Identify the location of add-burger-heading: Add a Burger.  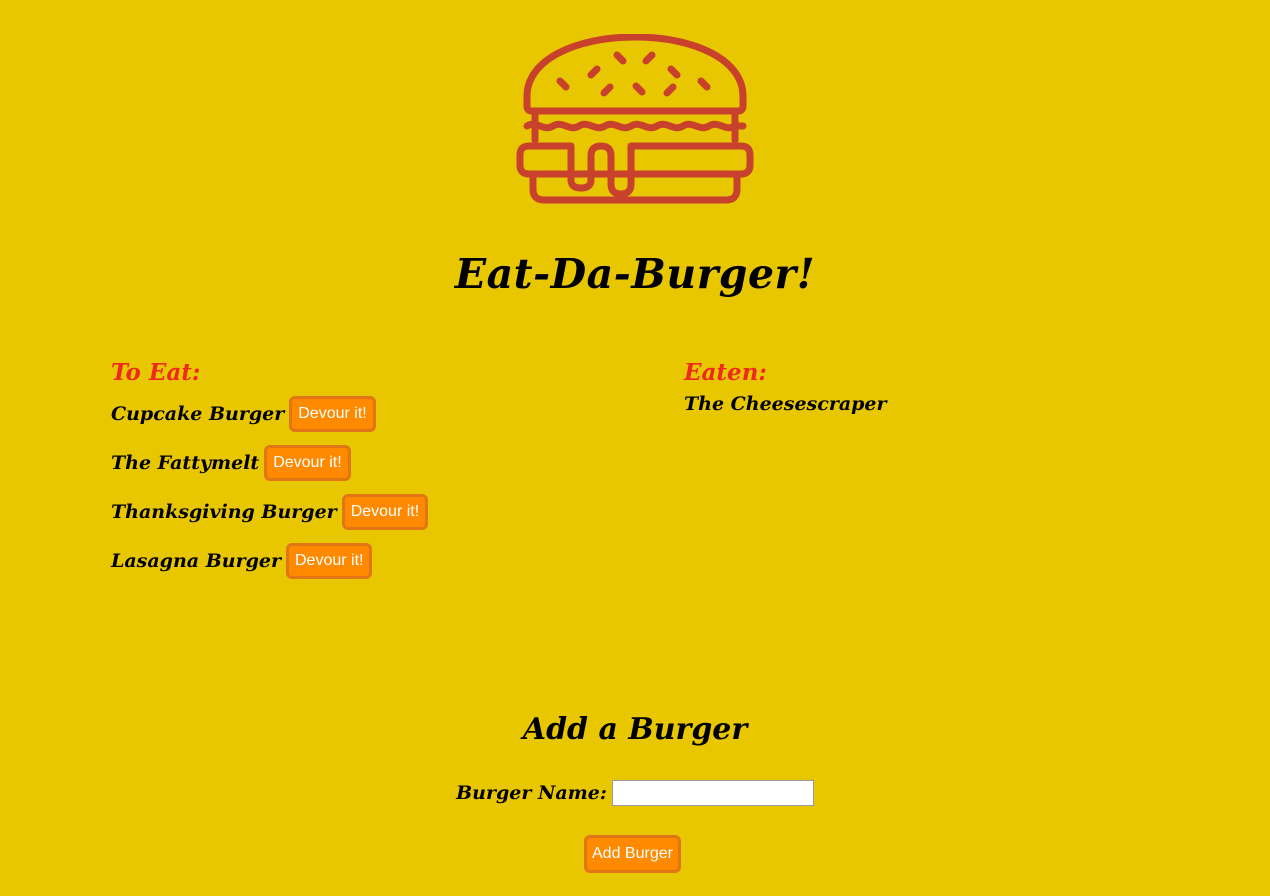
(635, 729).